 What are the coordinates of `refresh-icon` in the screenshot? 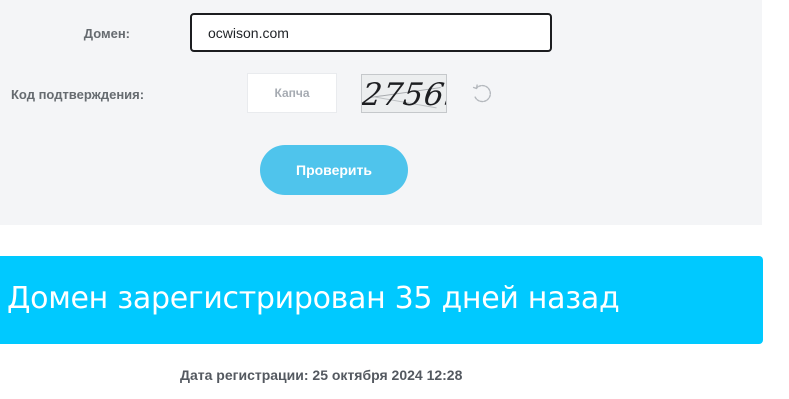 It's located at (482, 93).